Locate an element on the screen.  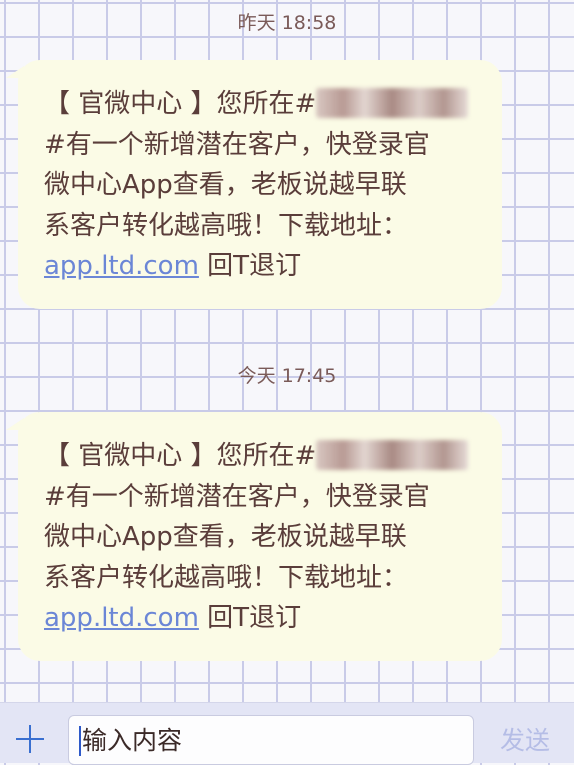
input-text: 输入内容 is located at coordinates (132, 740).